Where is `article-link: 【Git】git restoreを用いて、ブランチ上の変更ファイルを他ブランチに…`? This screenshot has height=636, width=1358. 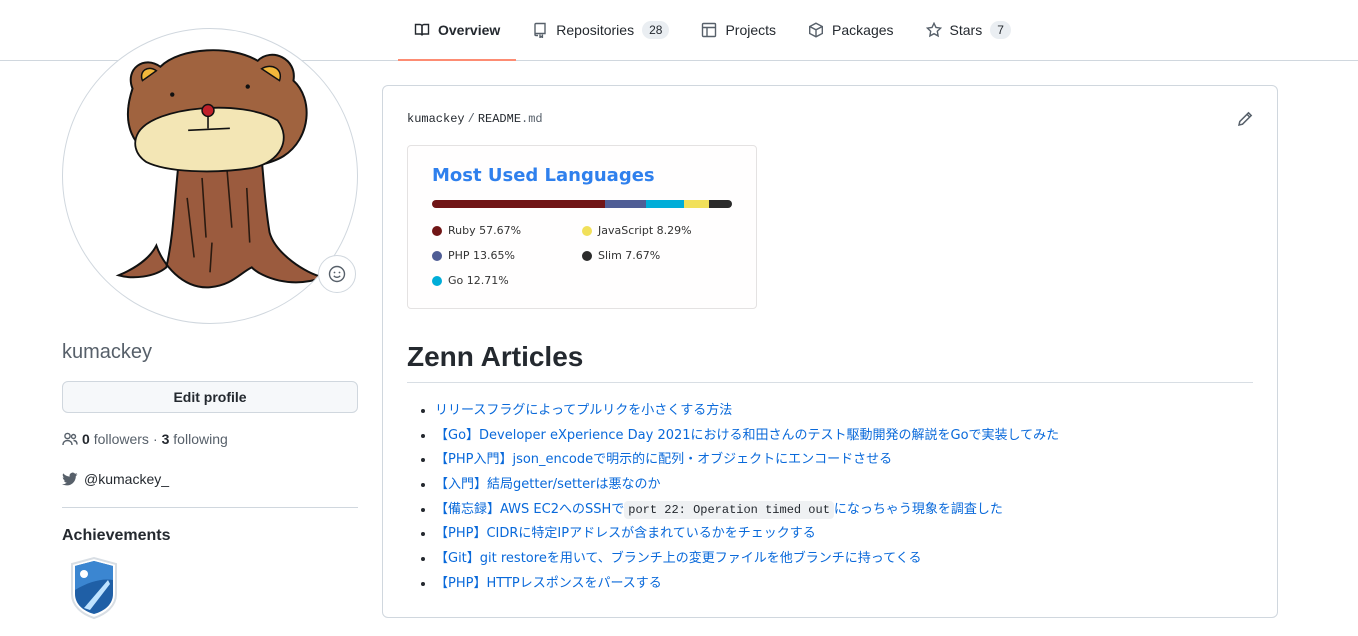
article-link: 【Git】git restoreを用いて、ブランチ上の変更ファイルを他ブランチに… is located at coordinates (678, 558).